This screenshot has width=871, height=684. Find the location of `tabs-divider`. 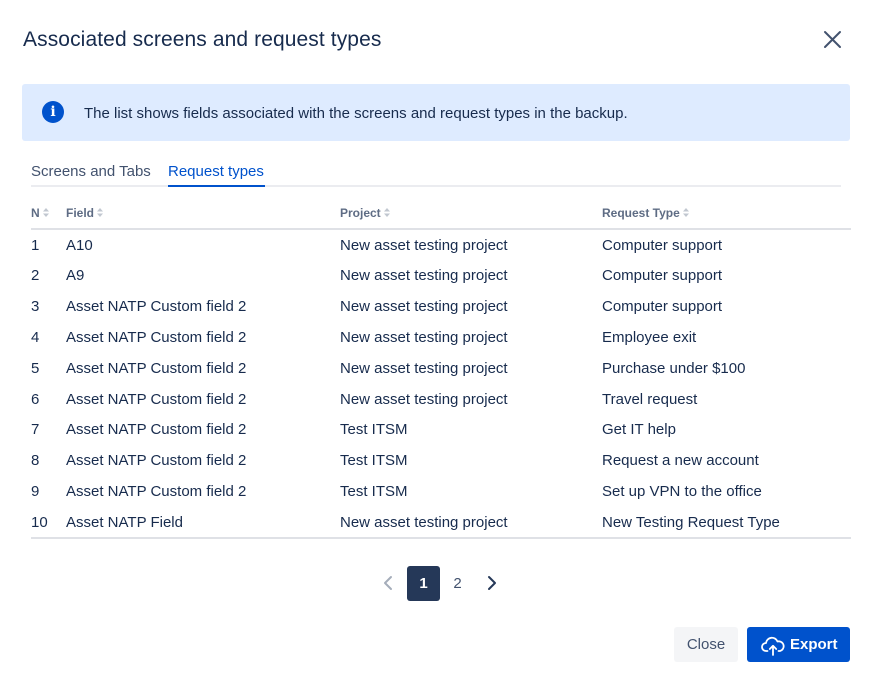

tabs-divider is located at coordinates (436, 186).